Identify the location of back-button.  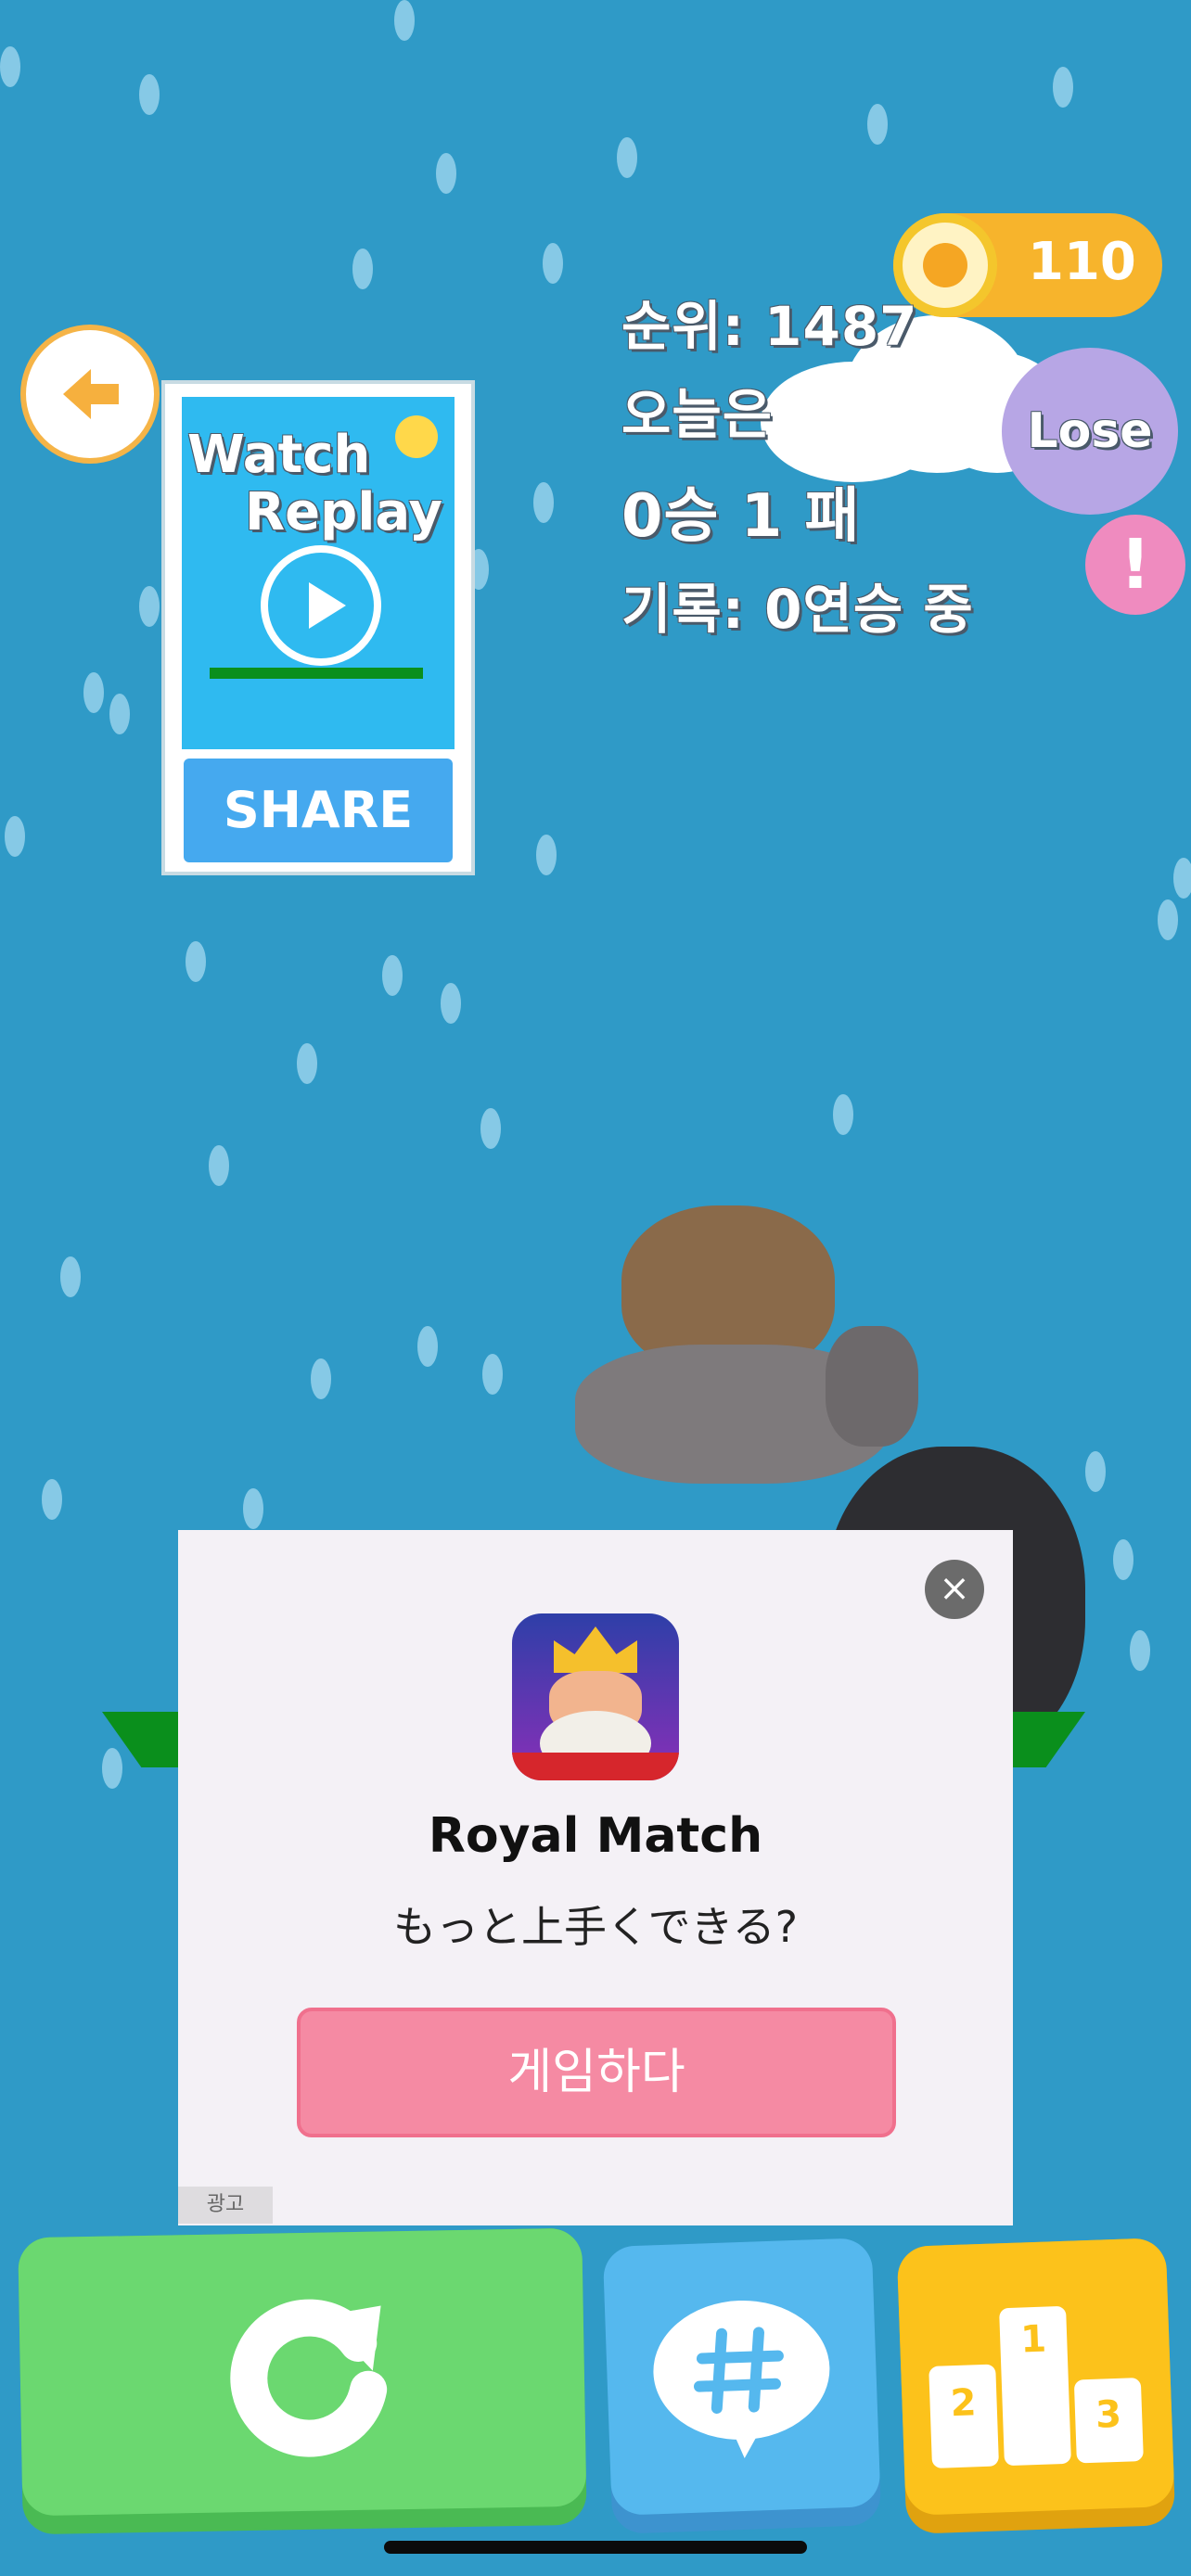
(90, 395).